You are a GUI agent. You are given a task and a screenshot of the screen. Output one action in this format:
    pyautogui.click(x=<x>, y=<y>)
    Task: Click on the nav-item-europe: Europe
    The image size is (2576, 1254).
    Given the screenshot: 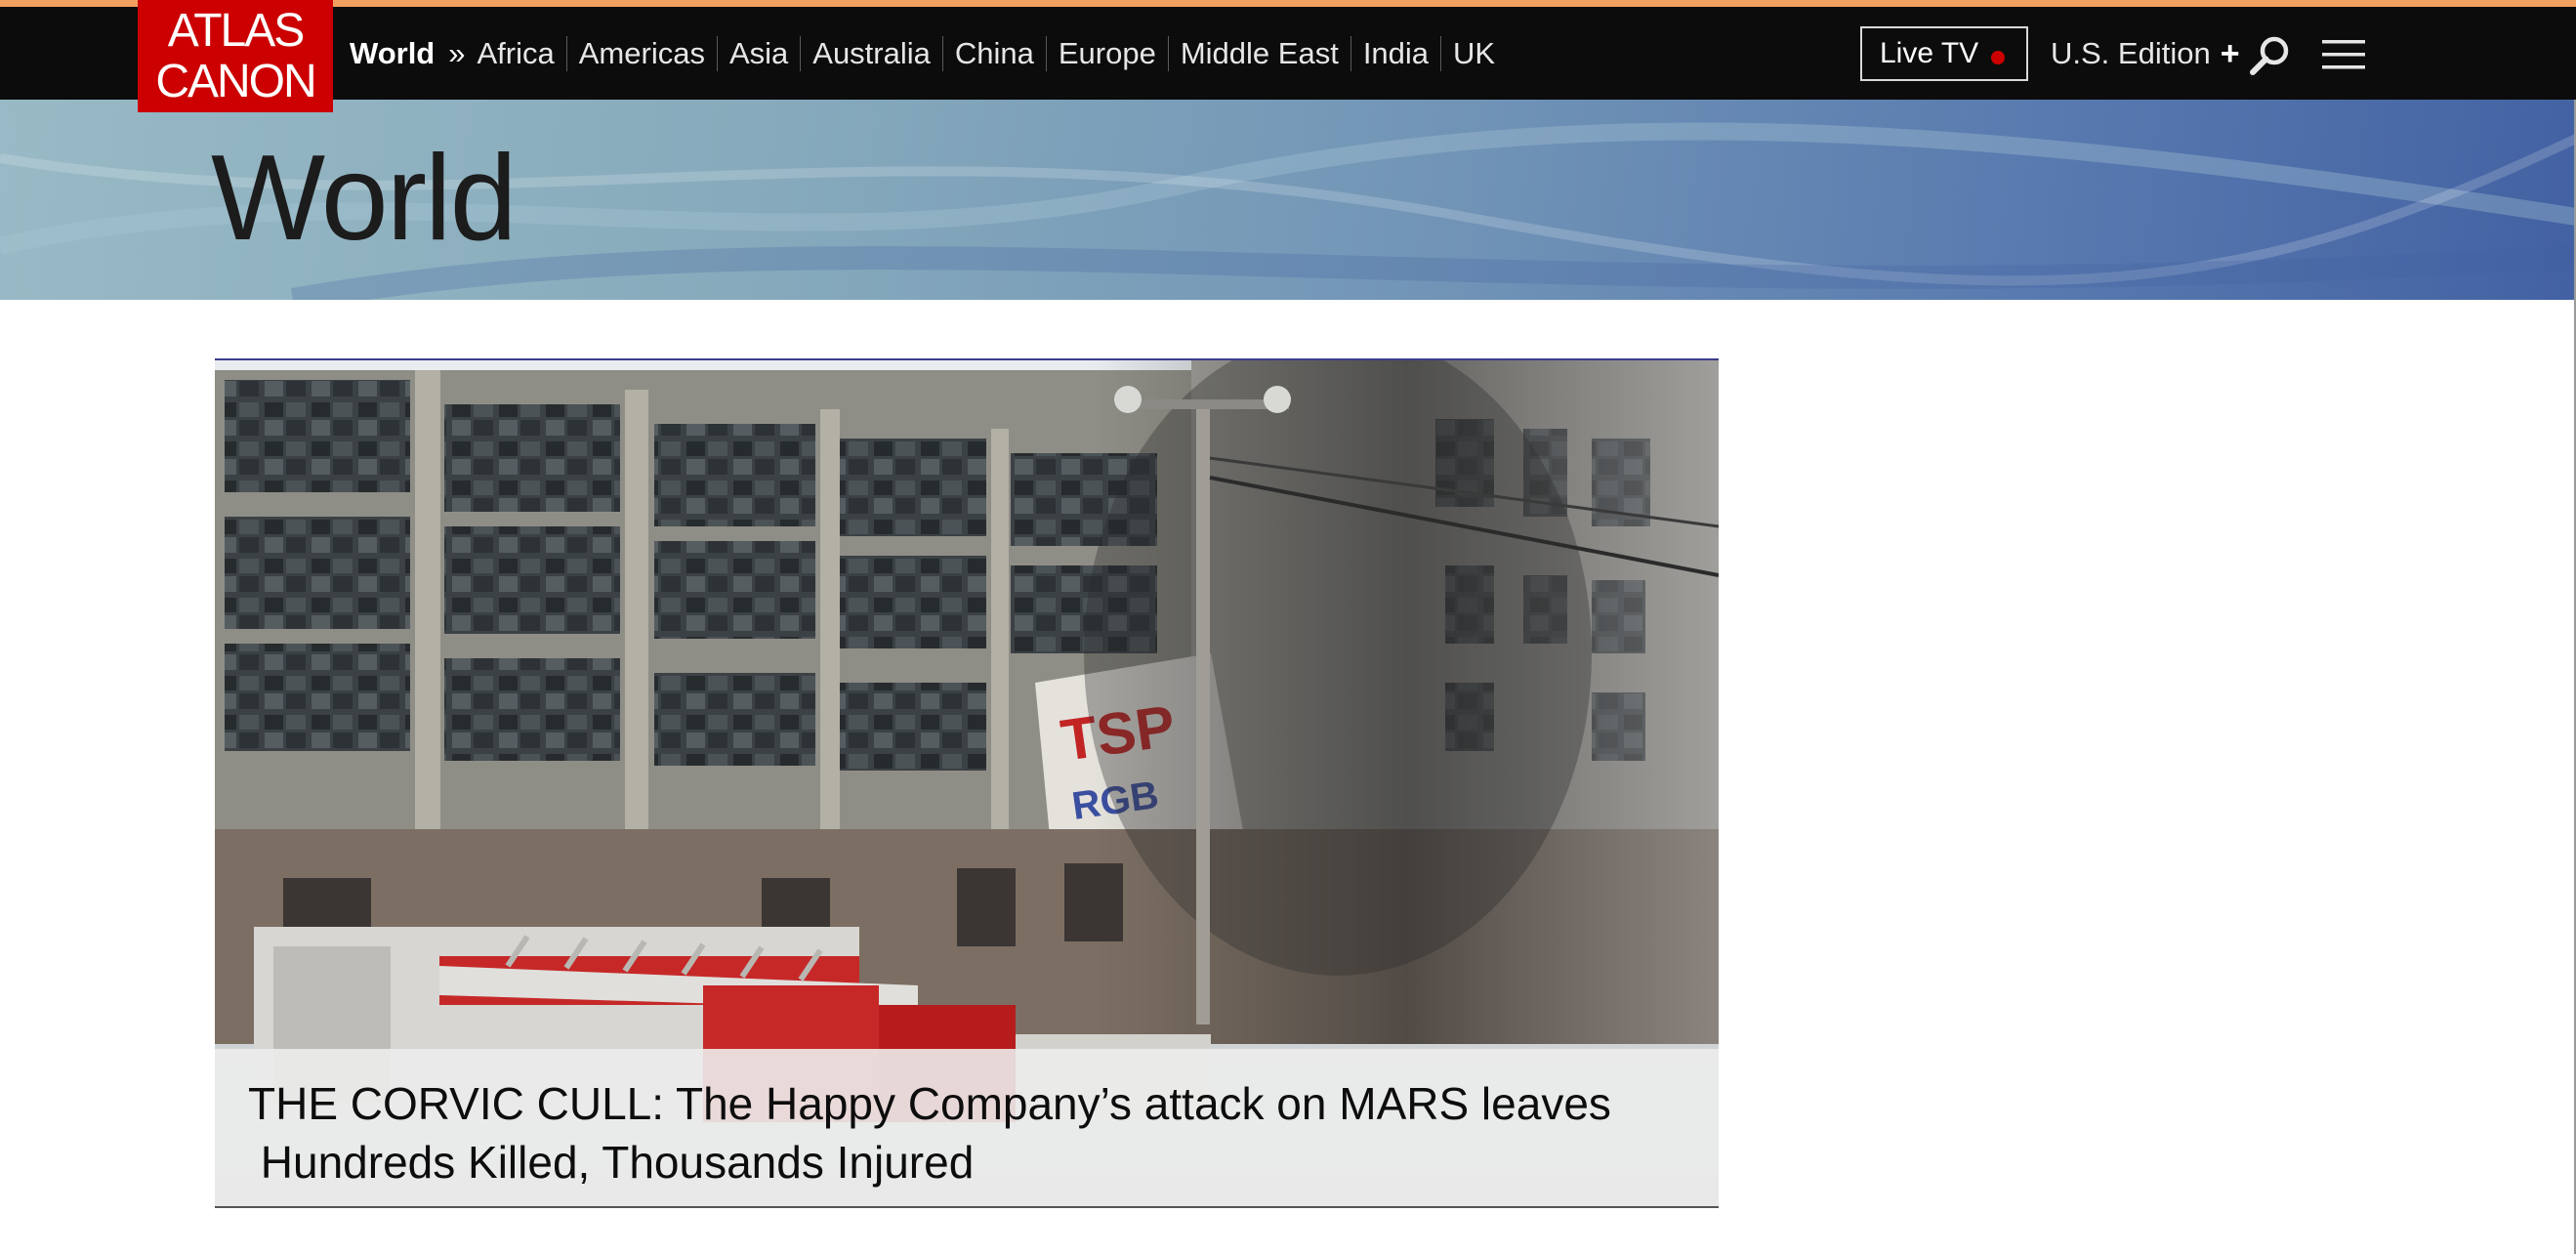 What is the action you would take?
    pyautogui.click(x=1107, y=53)
    